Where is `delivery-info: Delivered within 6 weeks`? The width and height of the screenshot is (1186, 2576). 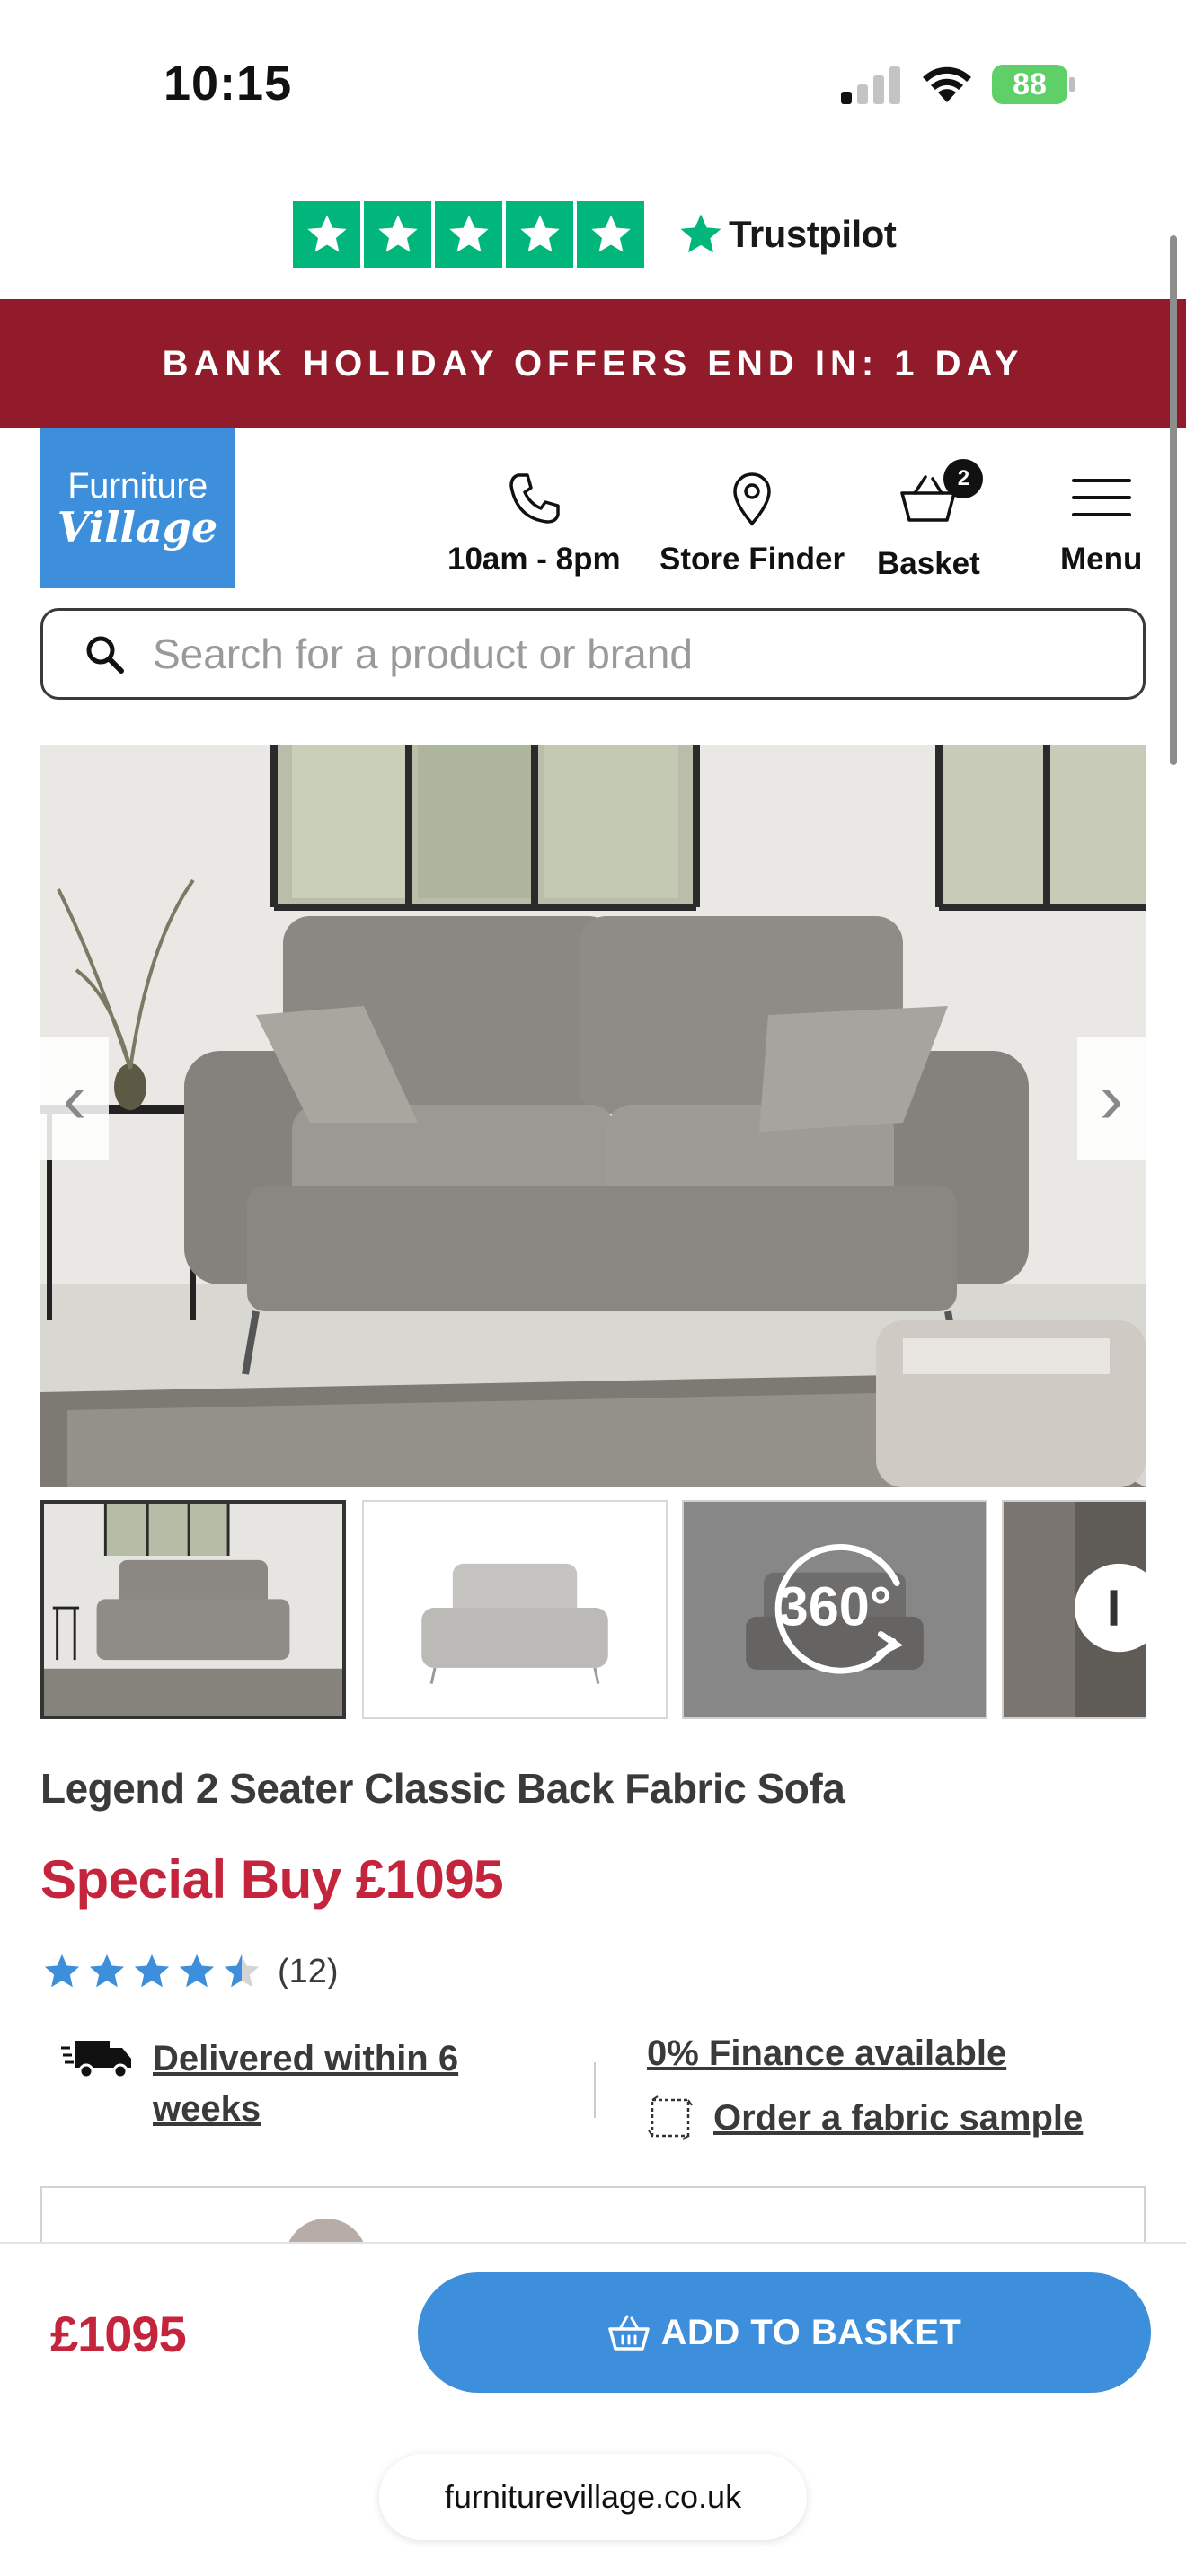
delivery-info: Delivered within 6 weeks is located at coordinates (286, 2083).